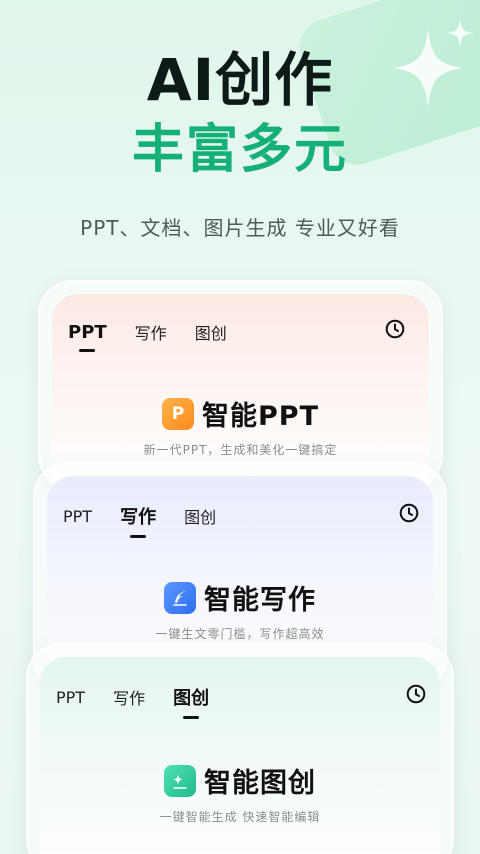 Image resolution: width=480 pixels, height=854 pixels. What do you see at coordinates (240, 80) in the screenshot?
I see `hero-title: AI创作` at bounding box center [240, 80].